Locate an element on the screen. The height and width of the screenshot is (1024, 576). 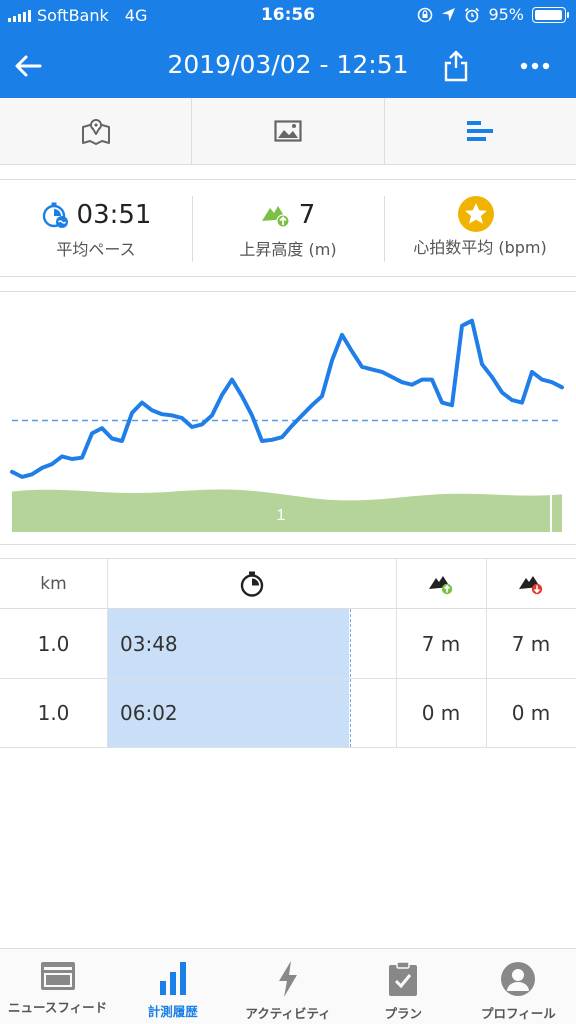
image-icon is located at coordinates (288, 131).